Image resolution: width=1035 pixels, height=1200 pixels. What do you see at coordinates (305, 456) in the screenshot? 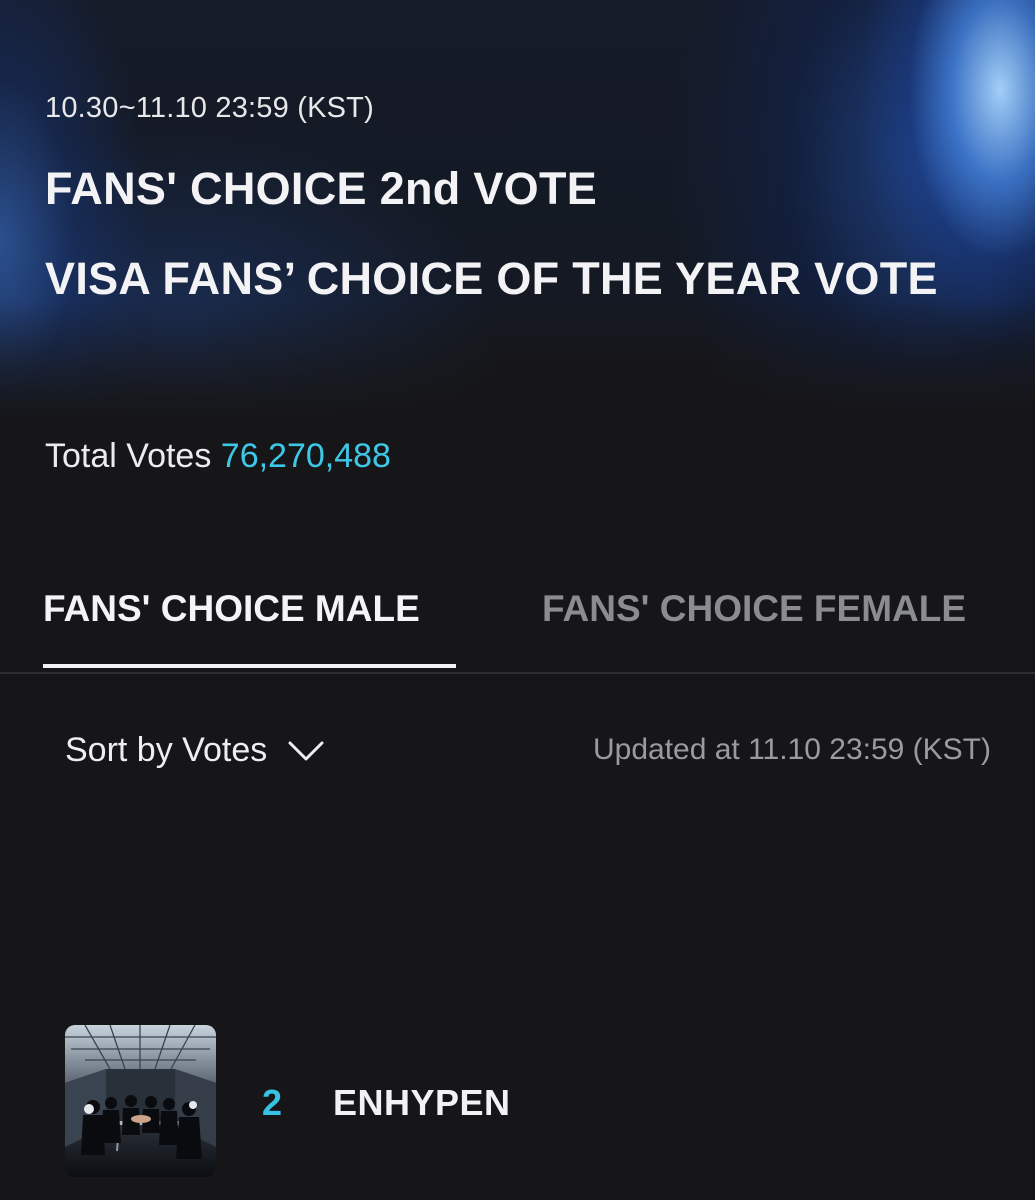
I see `total-votes-count: 76,270,488` at bounding box center [305, 456].